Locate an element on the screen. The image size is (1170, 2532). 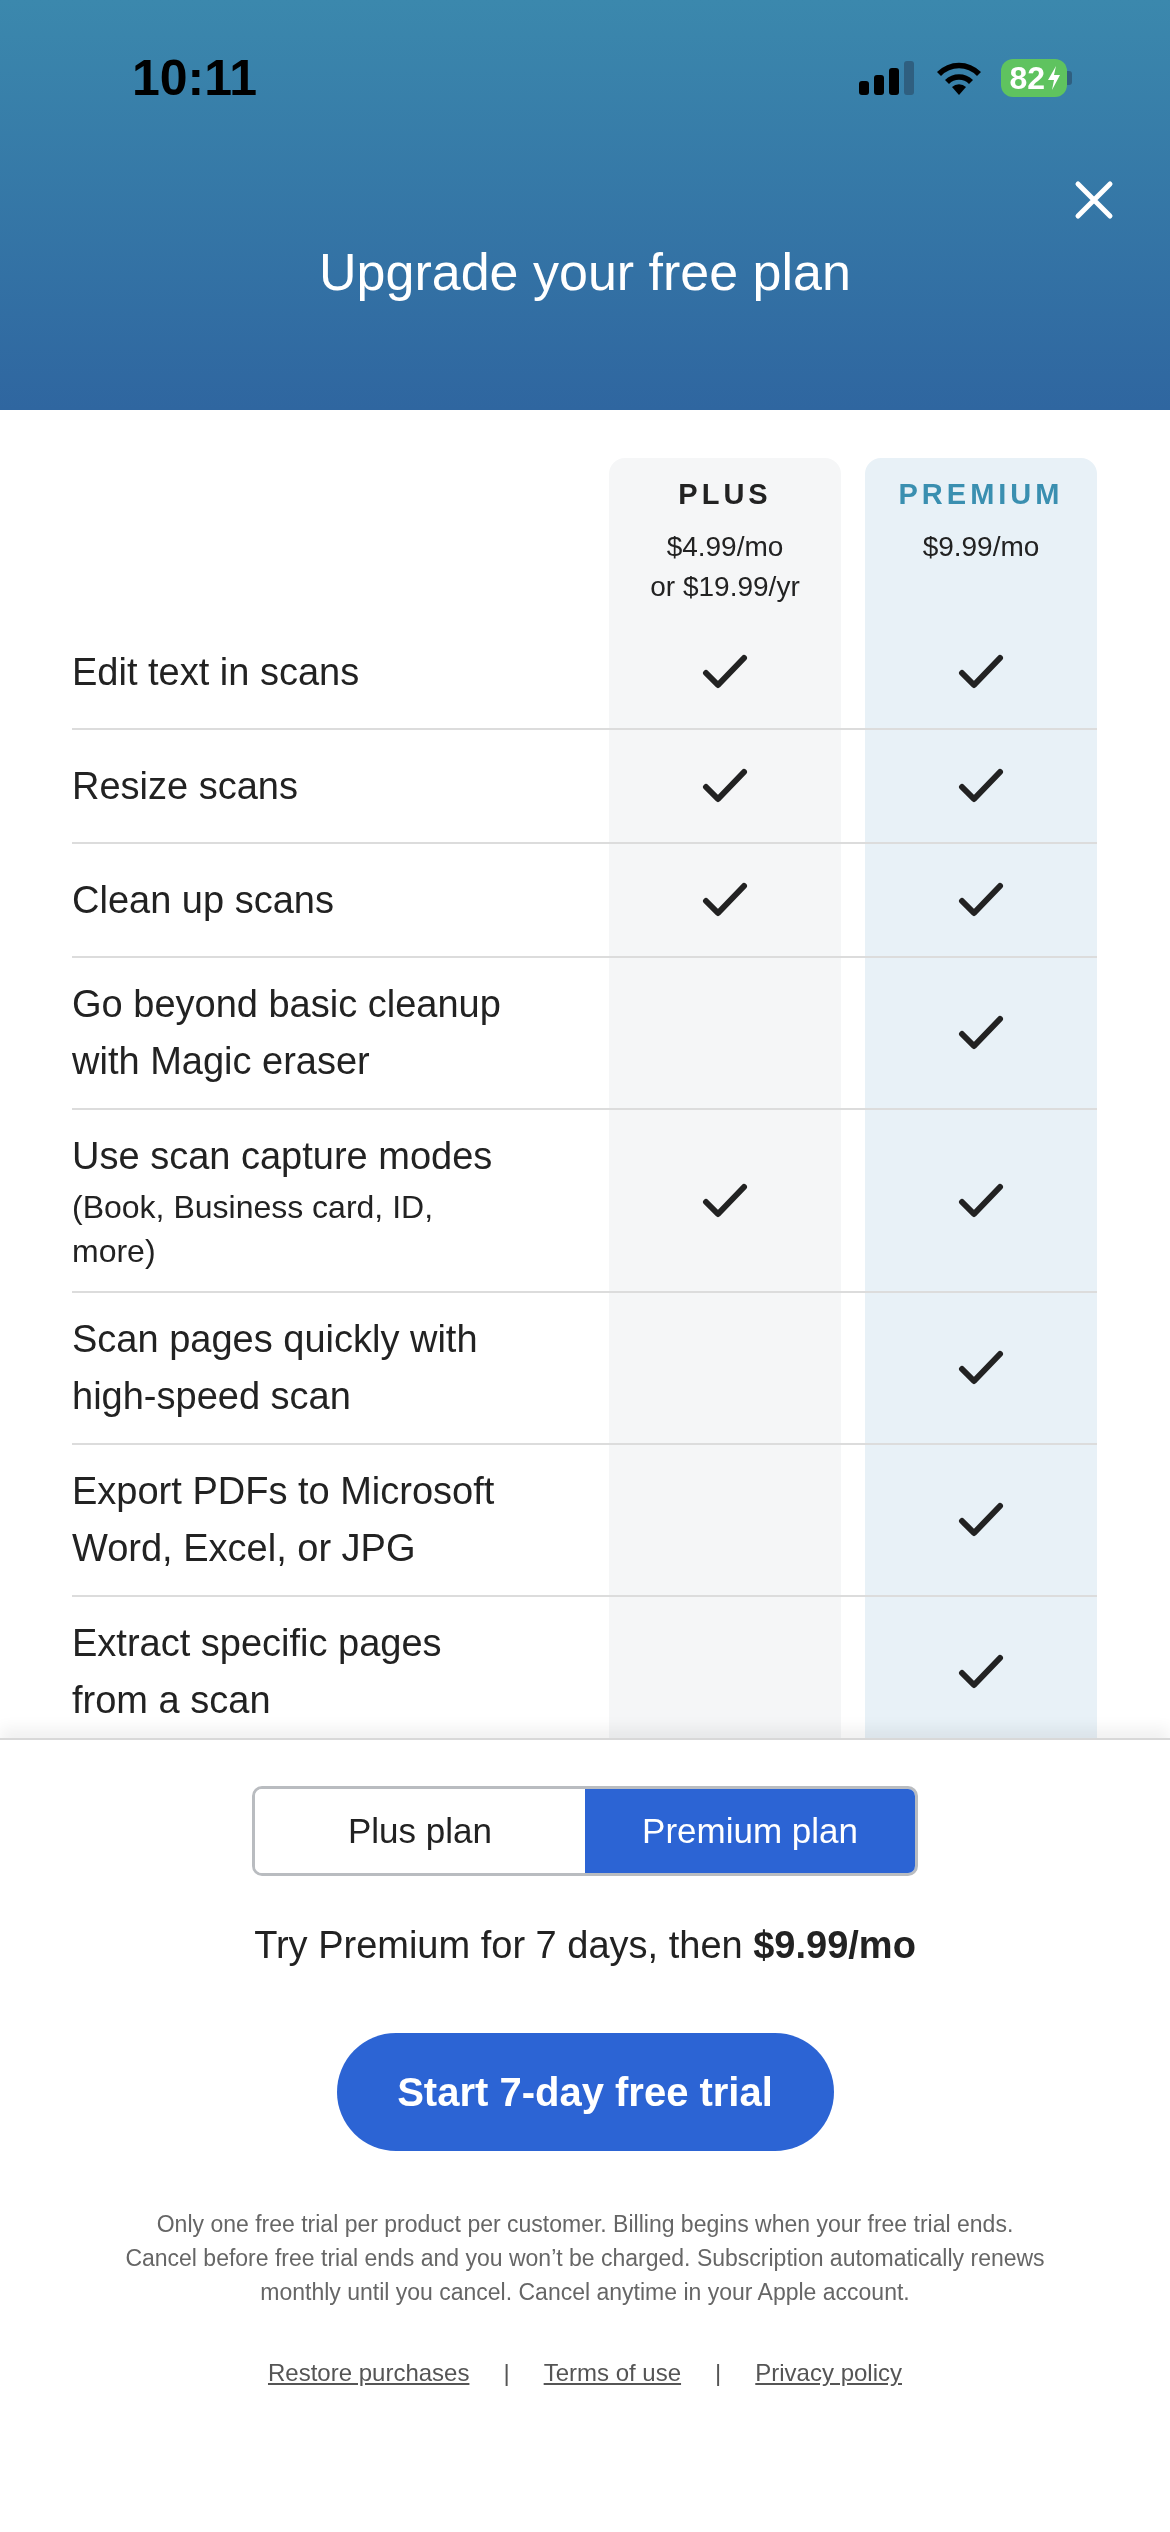
feature-label: Extract specific pages from a scan is located at coordinates (257, 1672).